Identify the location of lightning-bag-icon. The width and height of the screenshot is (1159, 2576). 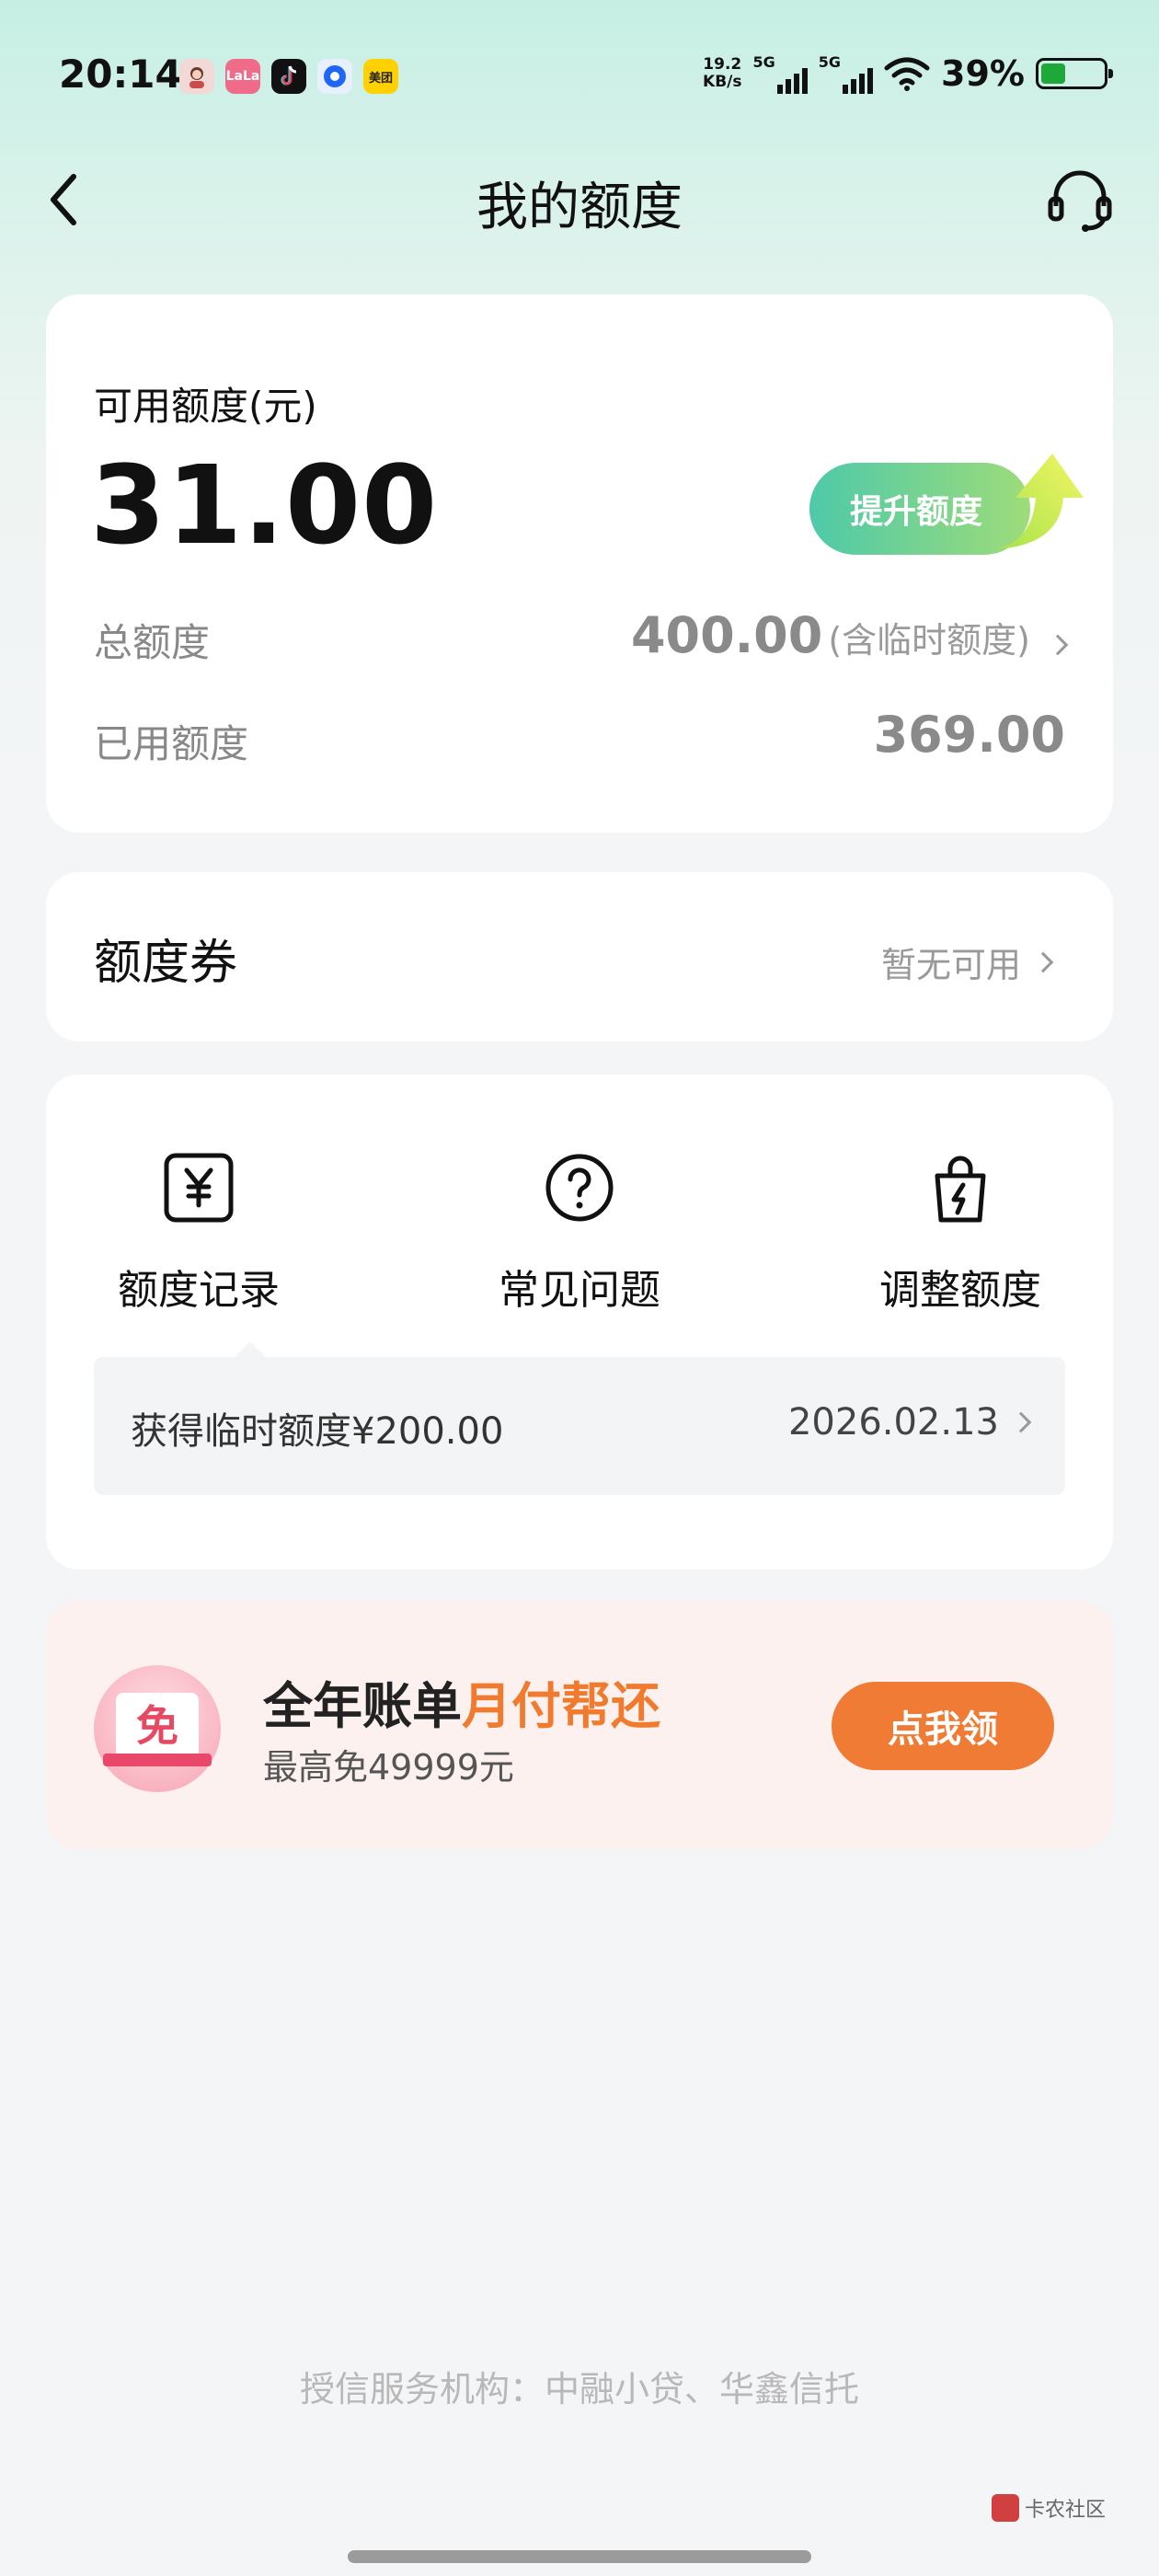
(960, 1189).